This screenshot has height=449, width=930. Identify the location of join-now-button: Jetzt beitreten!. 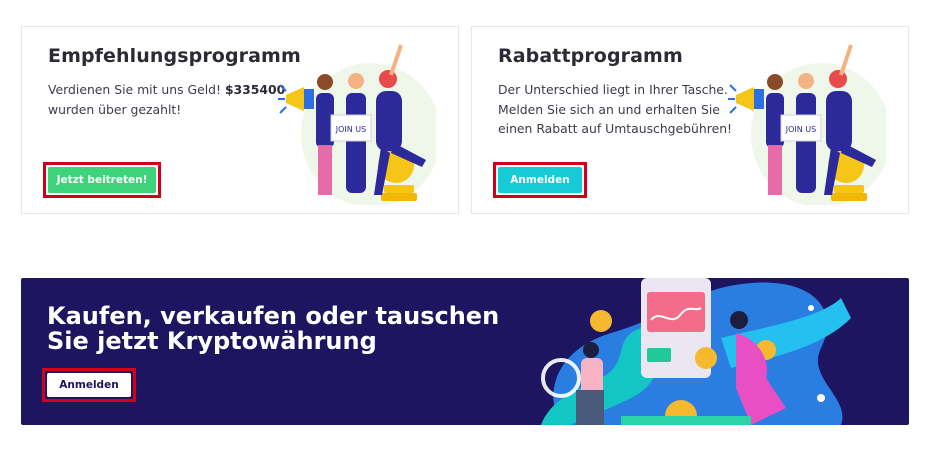
(102, 180).